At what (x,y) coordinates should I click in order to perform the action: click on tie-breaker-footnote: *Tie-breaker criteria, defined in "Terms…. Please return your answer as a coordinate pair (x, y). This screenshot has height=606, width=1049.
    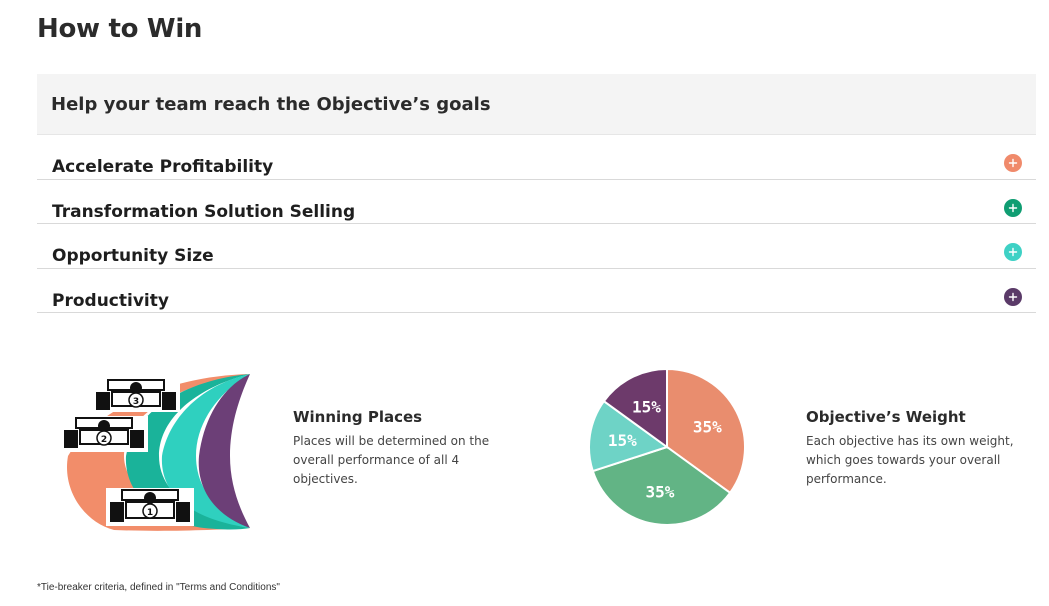
    Looking at the image, I should click on (158, 587).